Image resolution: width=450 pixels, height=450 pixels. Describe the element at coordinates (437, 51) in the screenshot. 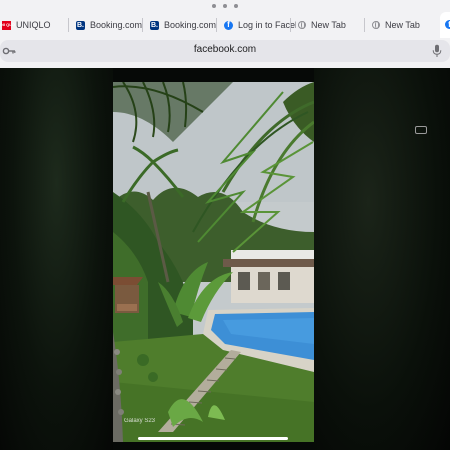

I see `microphone-icon` at that location.